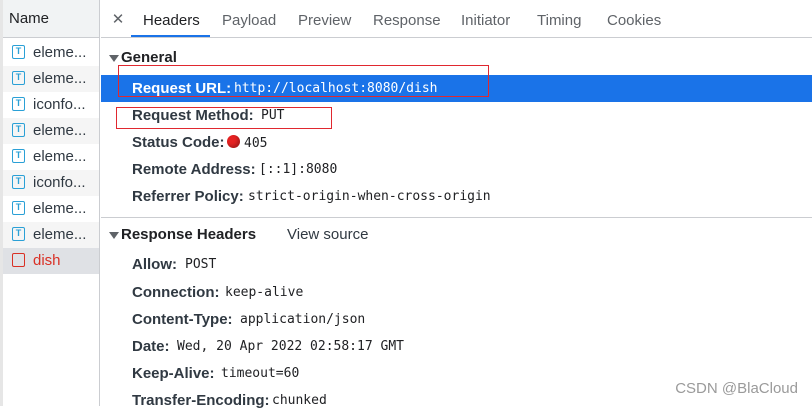 The width and height of the screenshot is (812, 414). Describe the element at coordinates (290, 346) in the screenshot. I see `header-value: Wed, 20 Apr 2022 02:58:17 GMT` at that location.